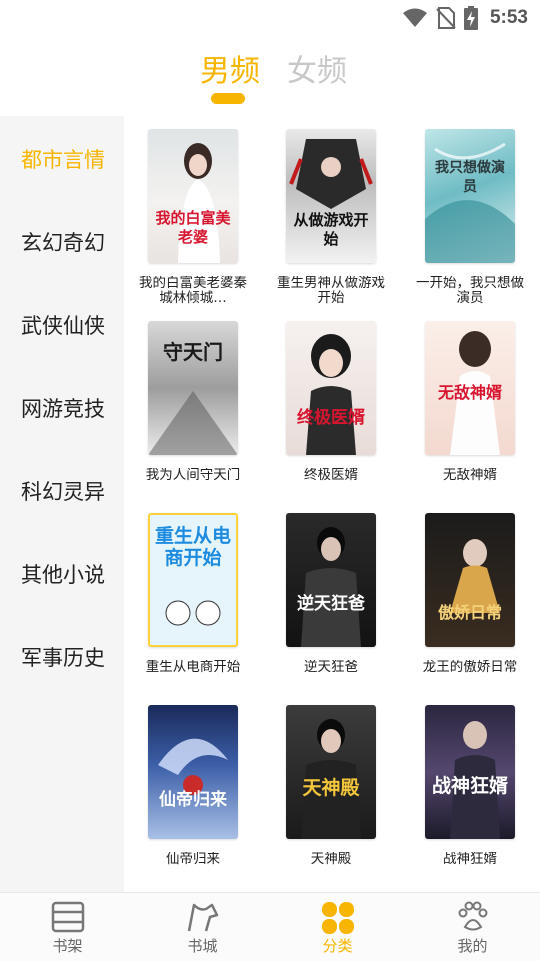 This screenshot has height=961, width=540. Describe the element at coordinates (469, 612) in the screenshot. I see `cover-title: 傲娇日常` at that location.